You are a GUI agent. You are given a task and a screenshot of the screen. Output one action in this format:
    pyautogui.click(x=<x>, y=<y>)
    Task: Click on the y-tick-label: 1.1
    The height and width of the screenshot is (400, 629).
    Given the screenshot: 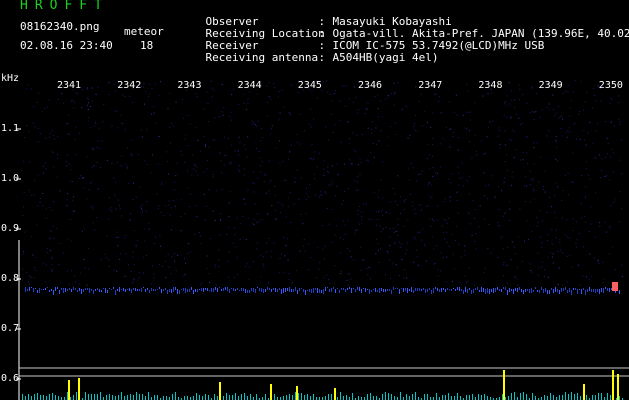 What is the action you would take?
    pyautogui.click(x=10, y=128)
    